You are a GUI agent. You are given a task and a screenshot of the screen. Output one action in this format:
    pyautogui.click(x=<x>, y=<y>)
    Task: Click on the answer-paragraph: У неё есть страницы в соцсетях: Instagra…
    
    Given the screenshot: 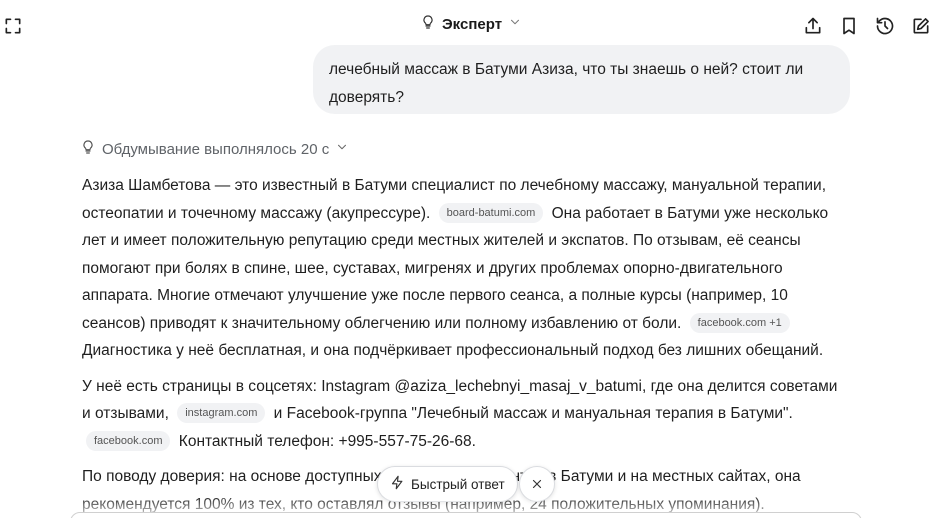 What is the action you would take?
    pyautogui.click(x=466, y=414)
    